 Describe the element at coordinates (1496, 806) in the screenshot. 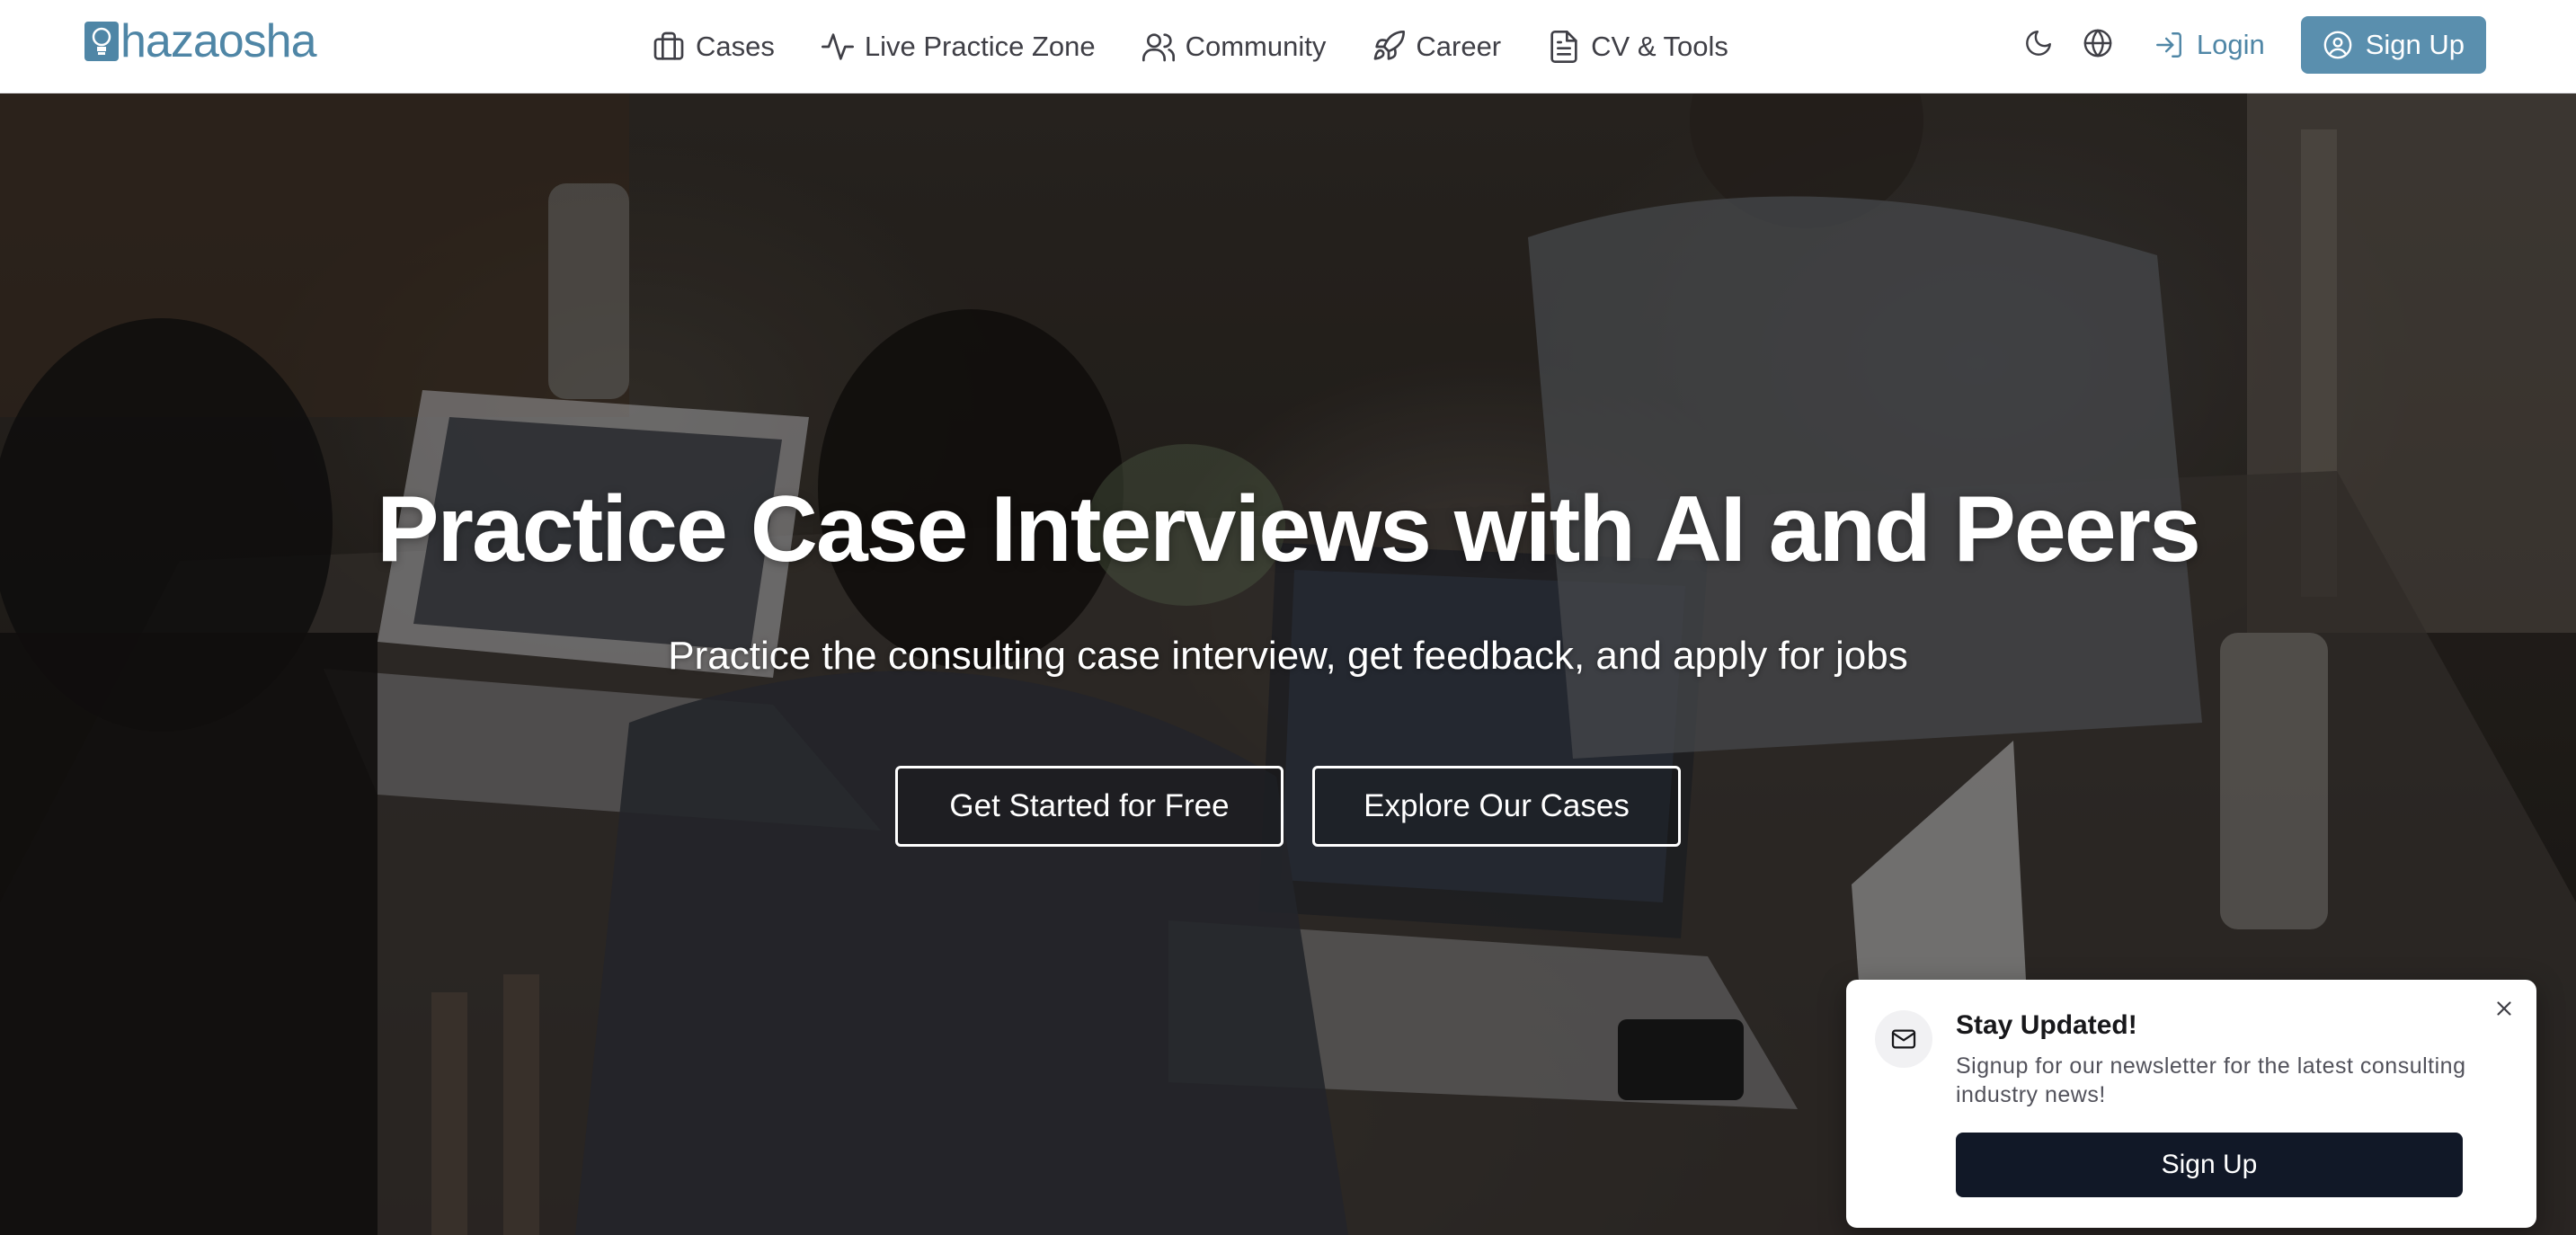

I see `explore-cases-button: Explore Our Cases` at that location.